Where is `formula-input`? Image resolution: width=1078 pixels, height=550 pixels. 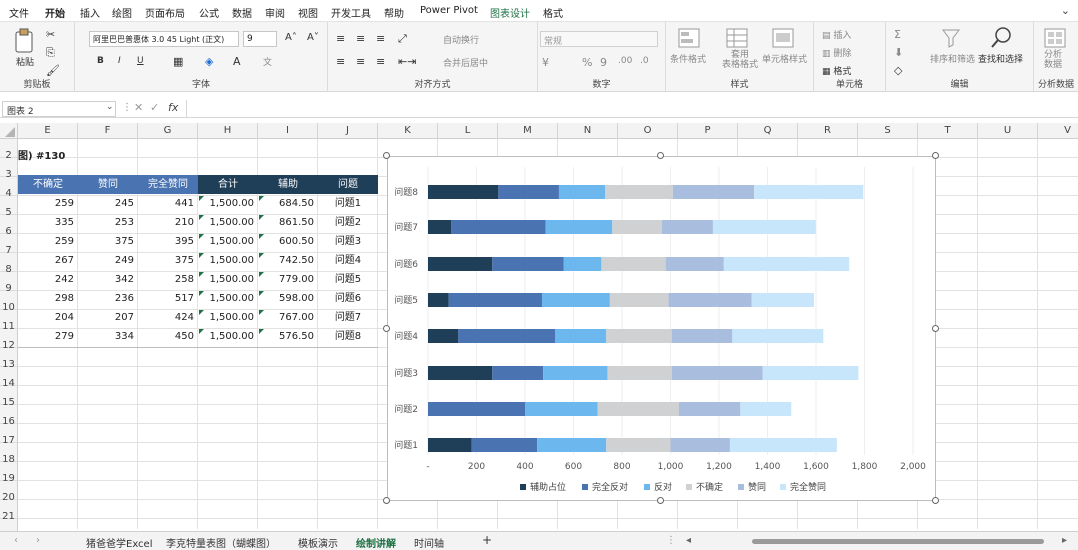
formula-input is located at coordinates (630, 108).